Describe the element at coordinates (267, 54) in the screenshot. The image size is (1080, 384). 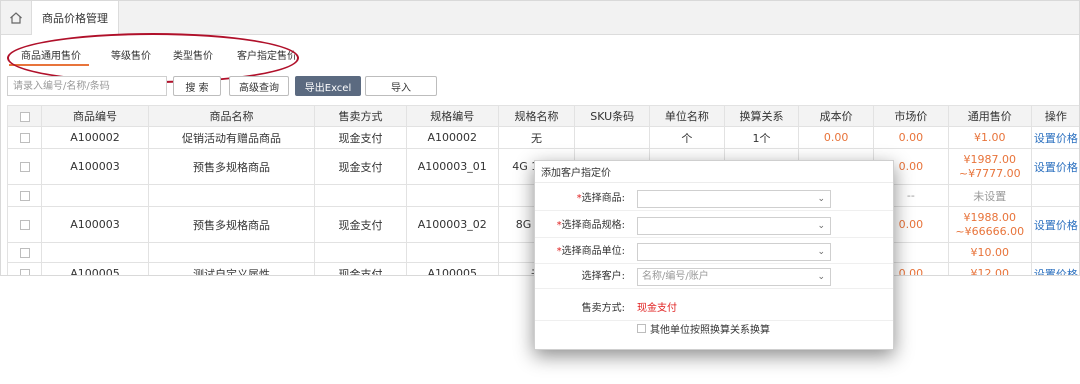
I see `tab-customer-price: 客户指定售价` at that location.